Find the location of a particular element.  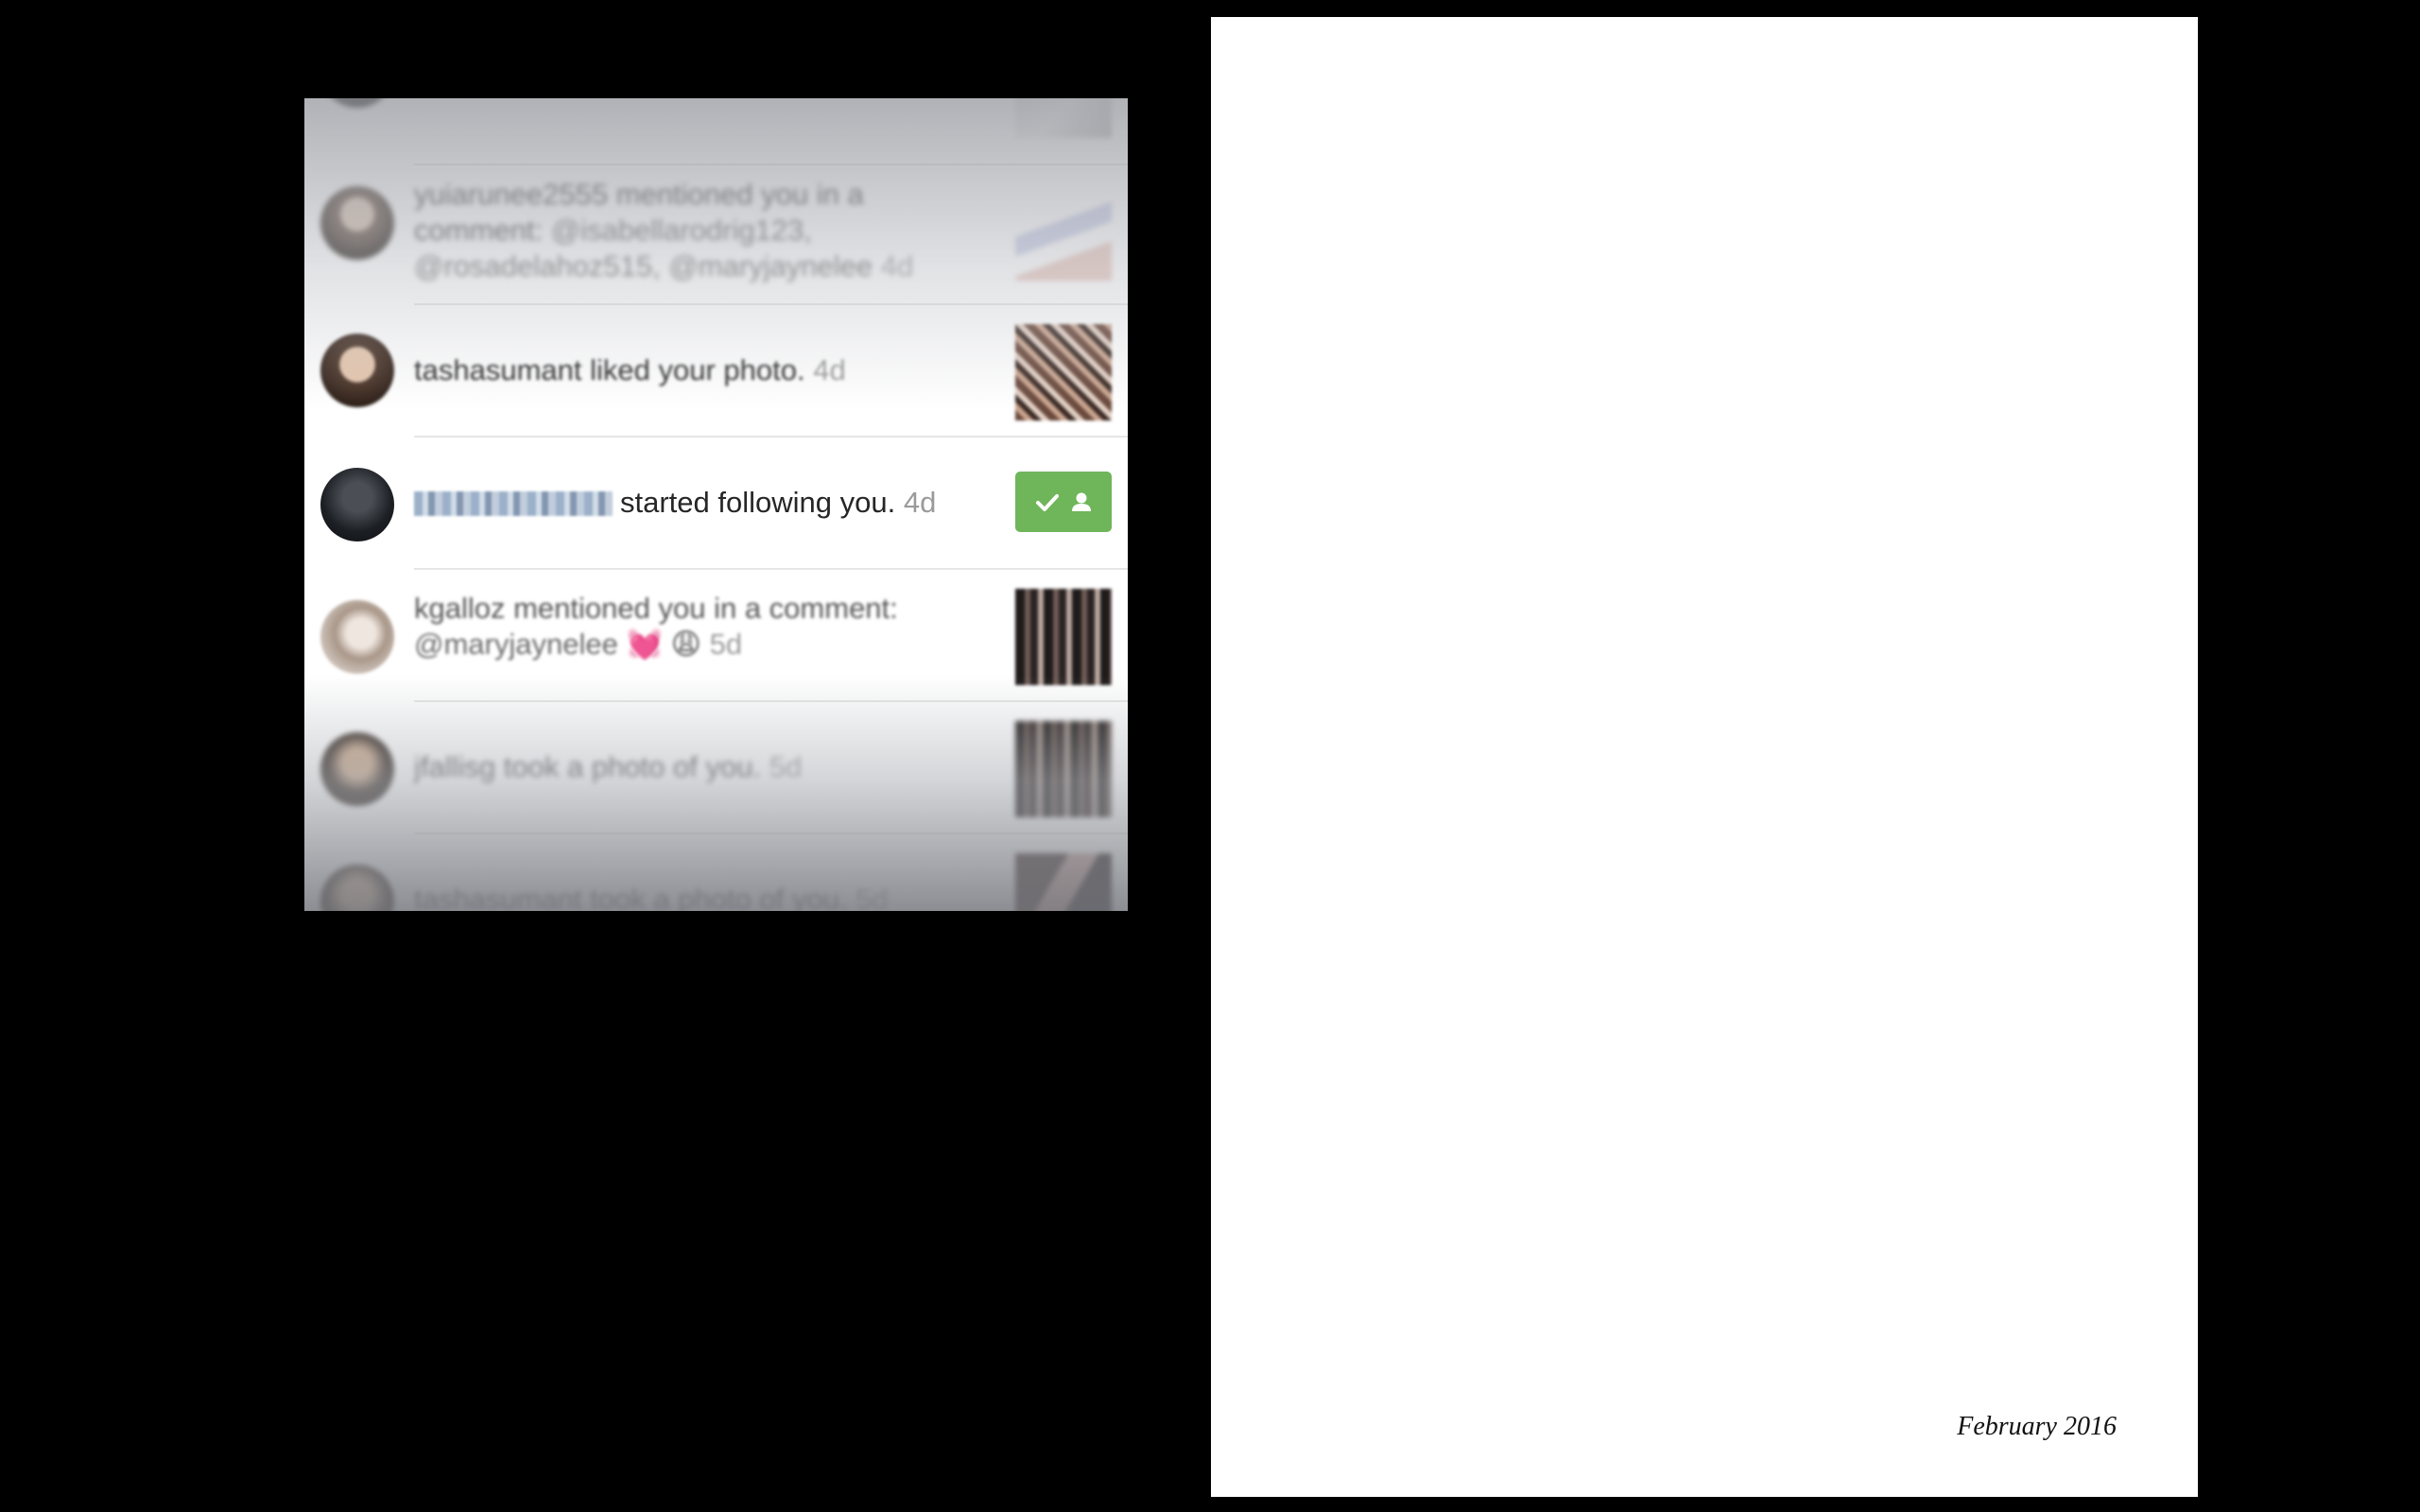

mention: @maryjaynelee is located at coordinates (516, 644).